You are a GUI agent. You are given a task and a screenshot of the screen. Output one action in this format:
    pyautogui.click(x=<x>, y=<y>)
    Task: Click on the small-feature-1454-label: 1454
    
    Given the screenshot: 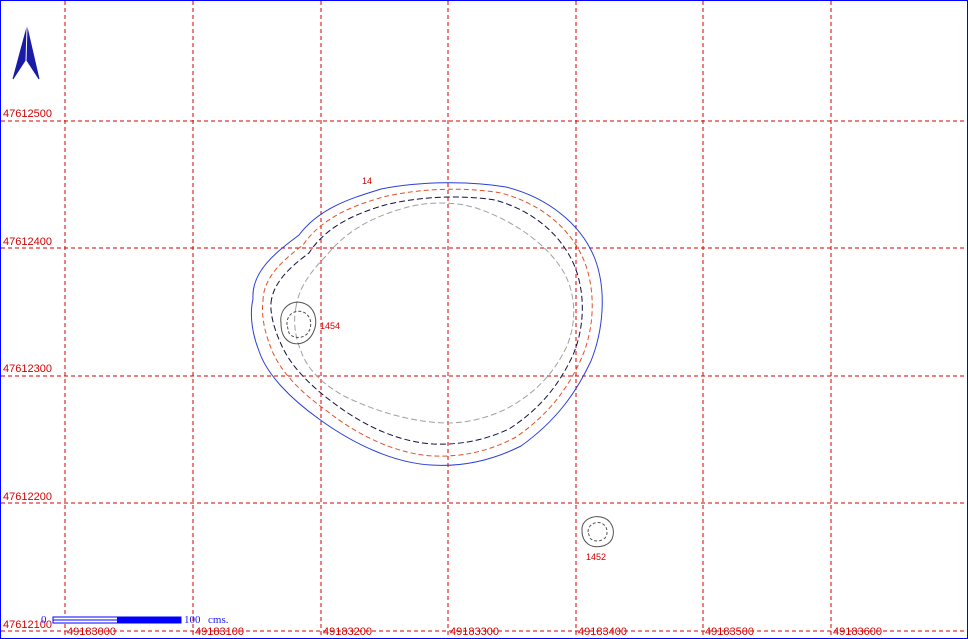 What is the action you would take?
    pyautogui.click(x=330, y=326)
    